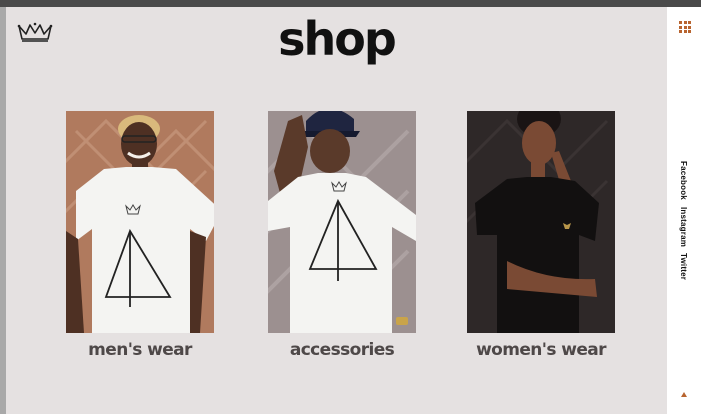  Describe the element at coordinates (541, 350) in the screenshot. I see `category-label: women's wear` at that location.